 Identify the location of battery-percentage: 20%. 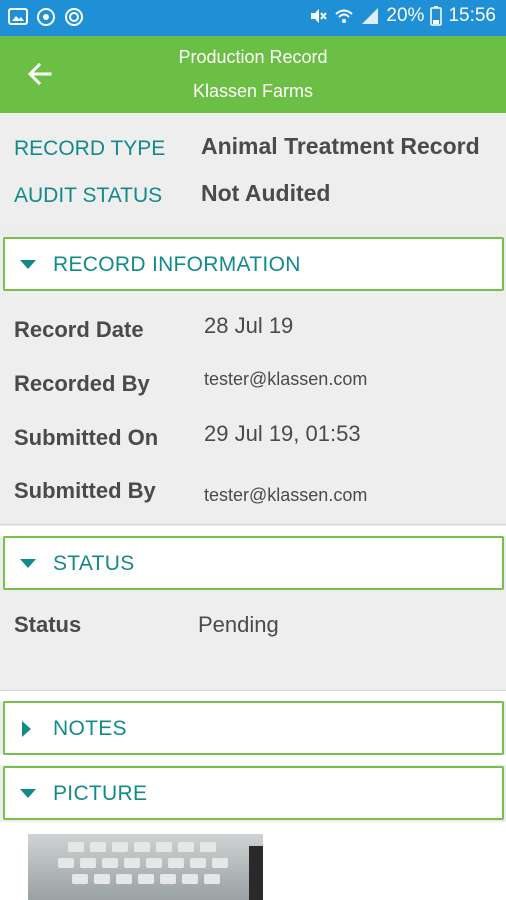
(405, 15).